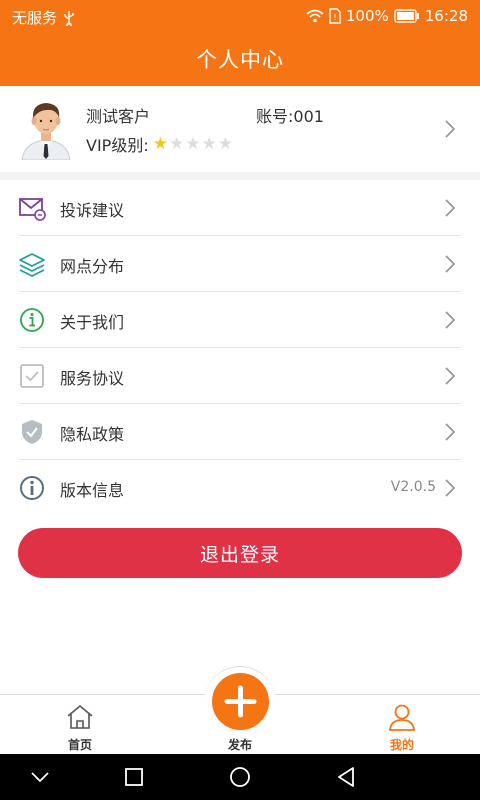 This screenshot has width=480, height=800. What do you see at coordinates (117, 145) in the screenshot?
I see `vip-label: VIP级别:` at bounding box center [117, 145].